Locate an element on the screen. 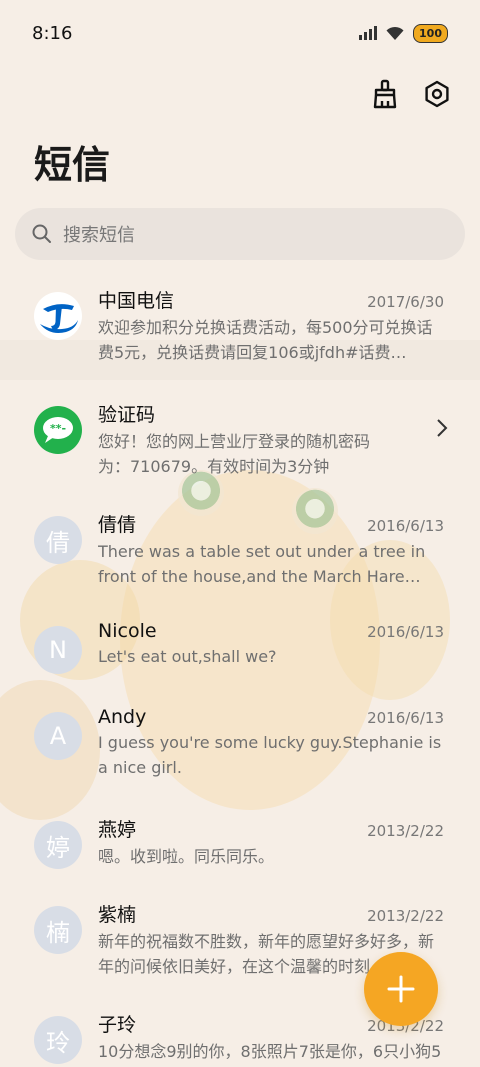 Image resolution: width=480 pixels, height=1067 pixels. contact-avatar: 倩 is located at coordinates (58, 540).